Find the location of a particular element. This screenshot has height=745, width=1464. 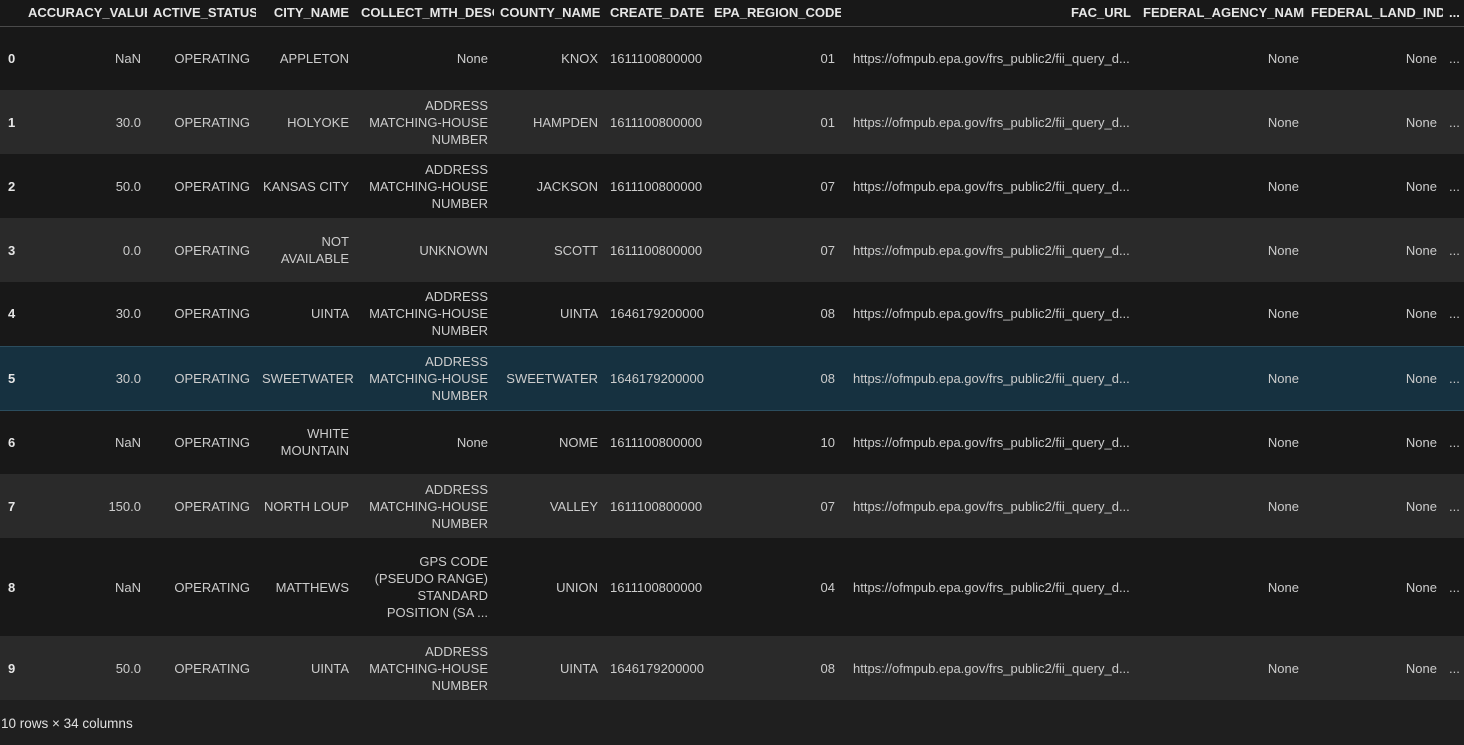

epa-region-code-header: EPA_REGION_CODE is located at coordinates (774, 13).